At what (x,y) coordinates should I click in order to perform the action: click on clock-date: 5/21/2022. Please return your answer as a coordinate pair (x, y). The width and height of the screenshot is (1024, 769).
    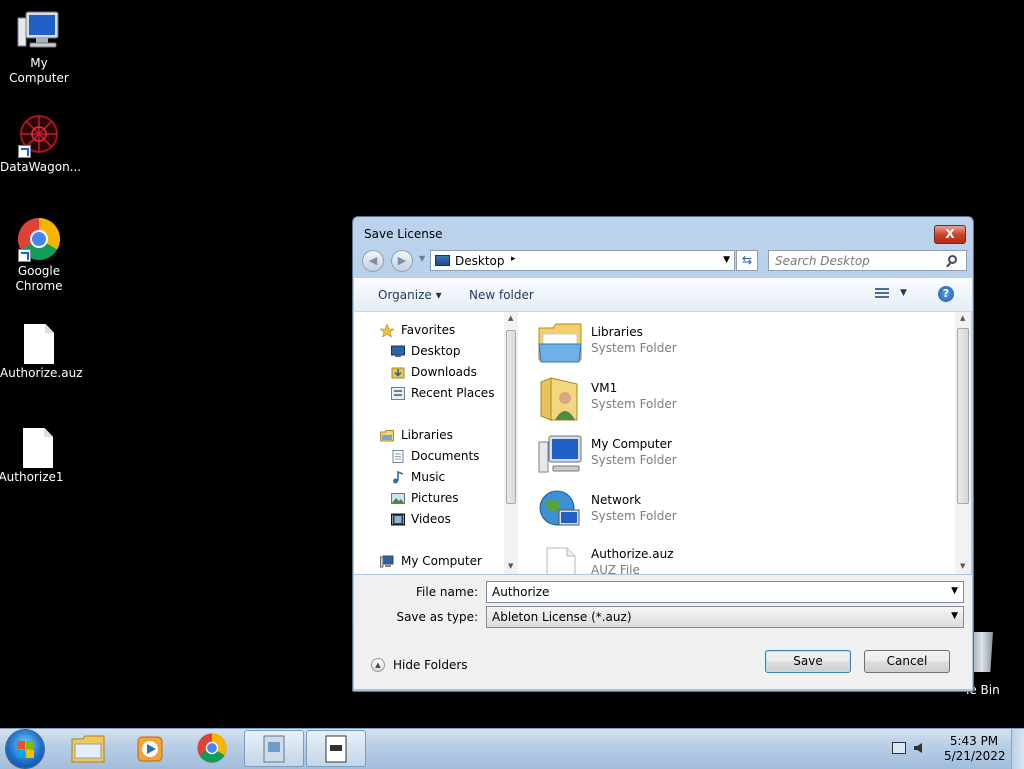
    Looking at the image, I should click on (975, 756).